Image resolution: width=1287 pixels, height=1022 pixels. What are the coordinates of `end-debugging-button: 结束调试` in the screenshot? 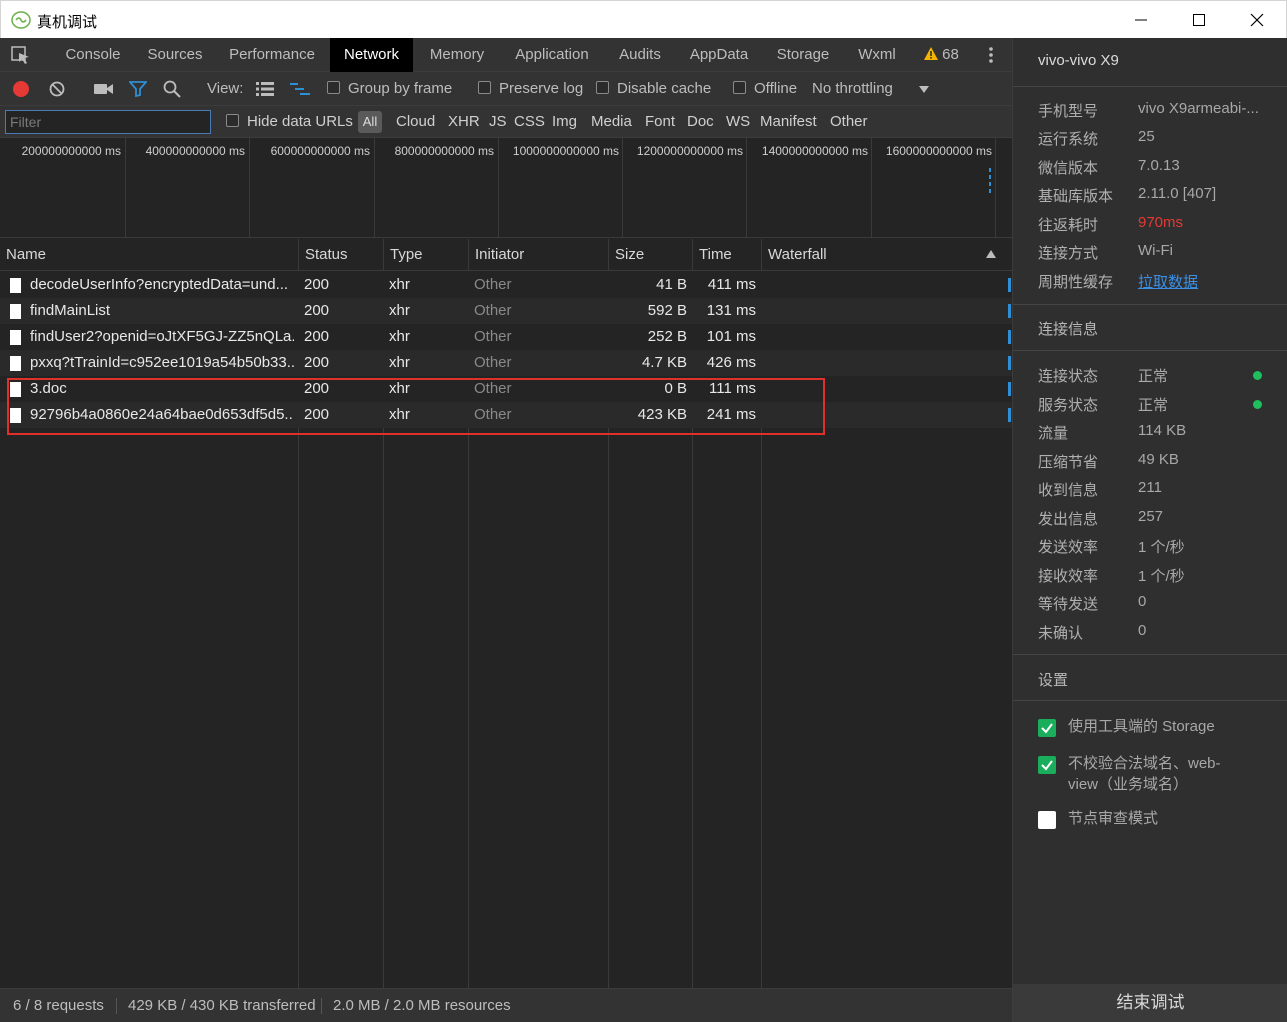 It's located at (1150, 1003).